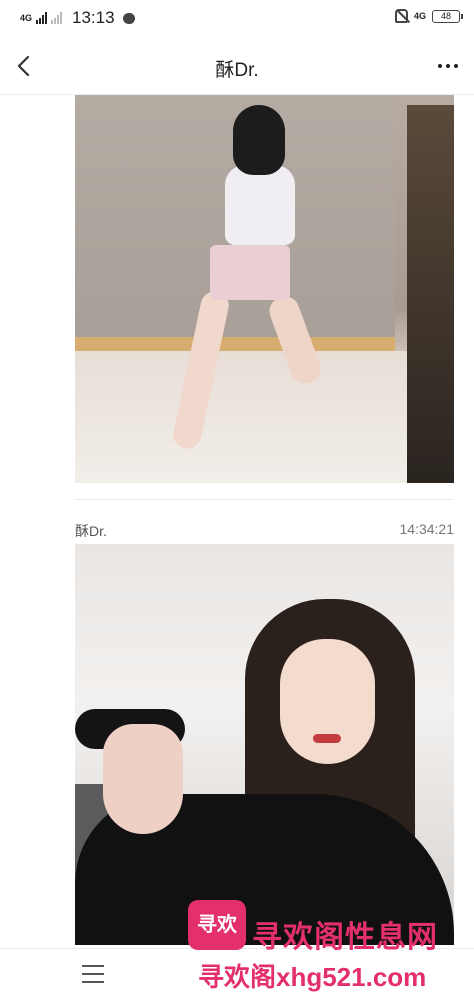 Image resolution: width=474 pixels, height=1001 pixels. What do you see at coordinates (448, 66) in the screenshot?
I see `more-dots-icon` at bounding box center [448, 66].